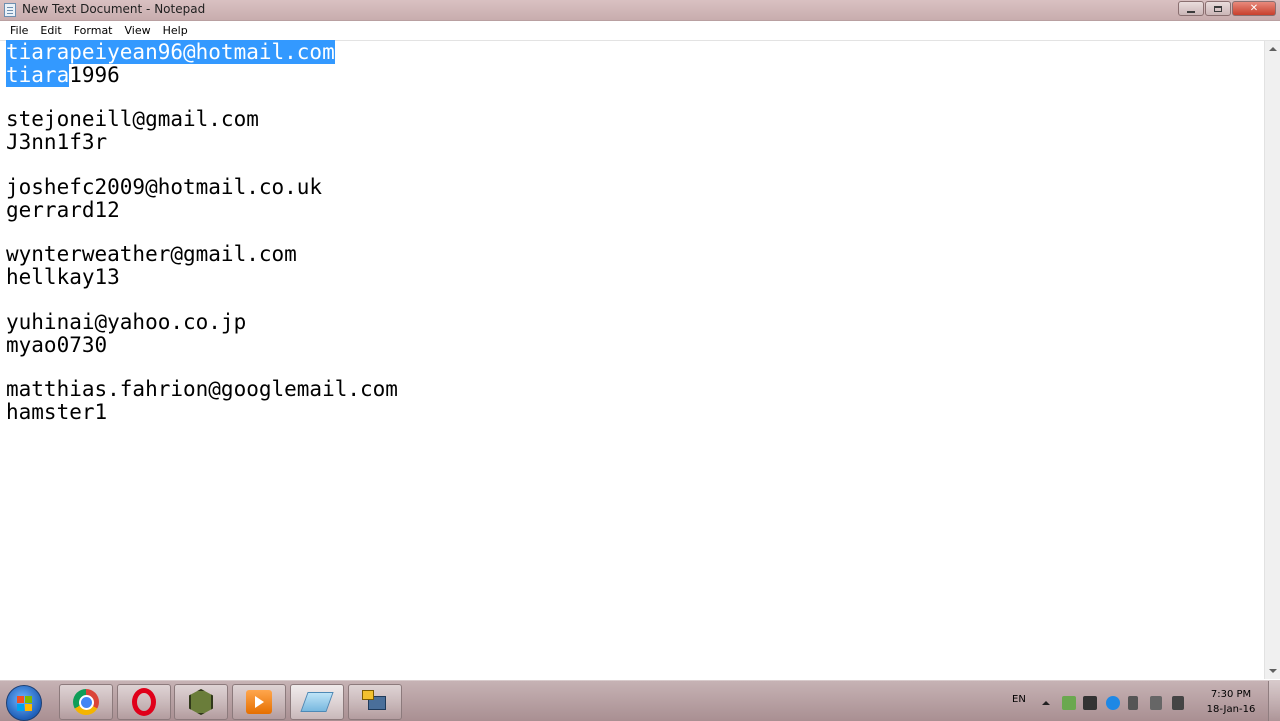 The image size is (1280, 721). I want to click on clock-time: 7:30 PM, so click(1231, 694).